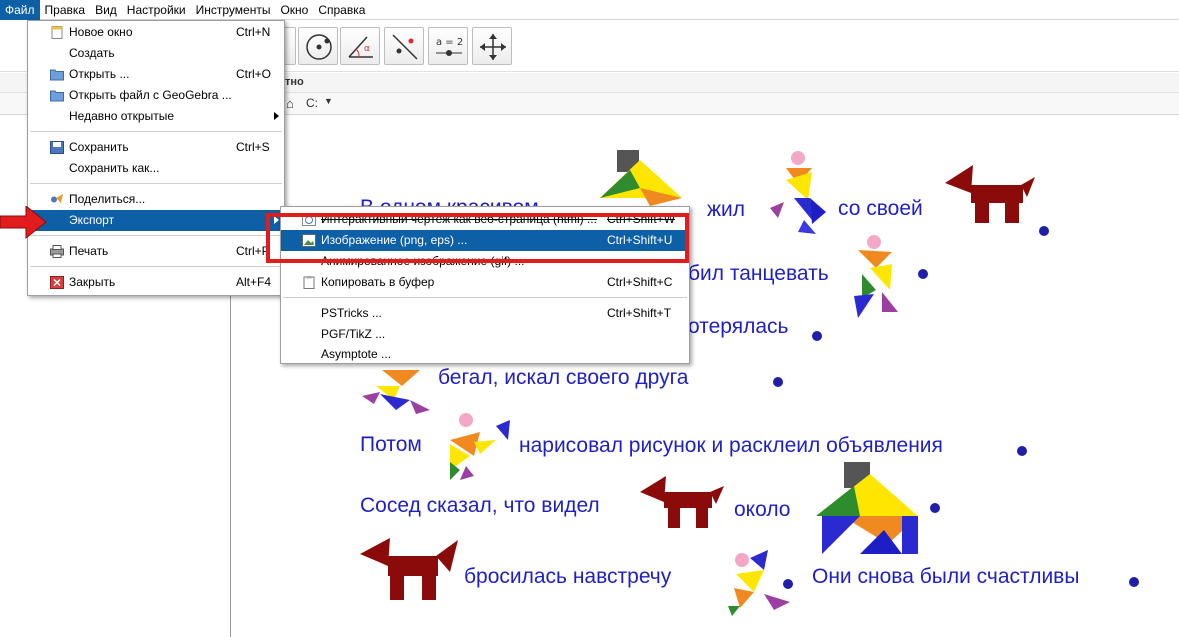 The image size is (1179, 637). I want to click on menu-item-create: Создать, so click(156, 53).